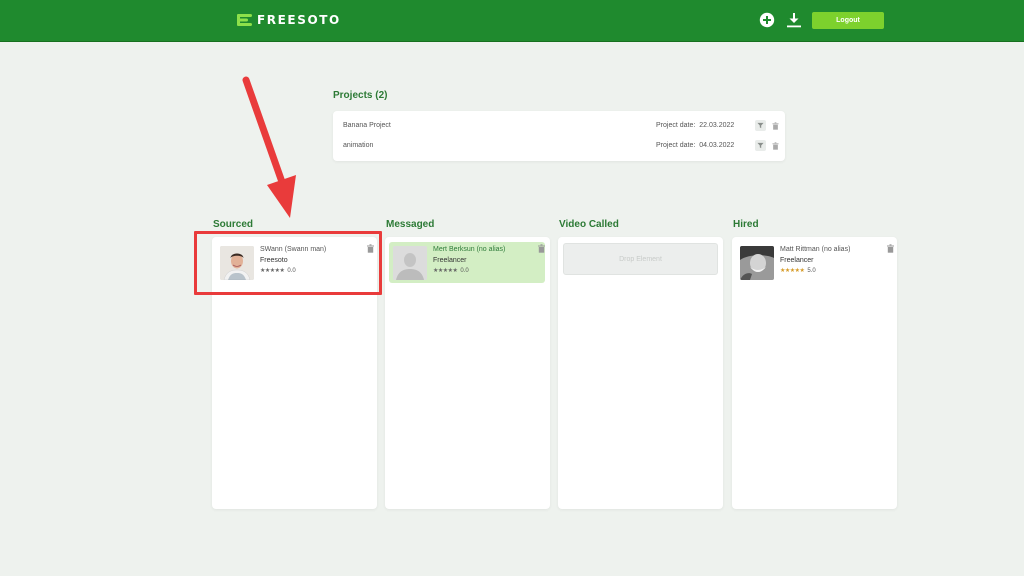 Image resolution: width=1024 pixels, height=576 pixels. What do you see at coordinates (767, 20) in the screenshot?
I see `add-icon` at bounding box center [767, 20].